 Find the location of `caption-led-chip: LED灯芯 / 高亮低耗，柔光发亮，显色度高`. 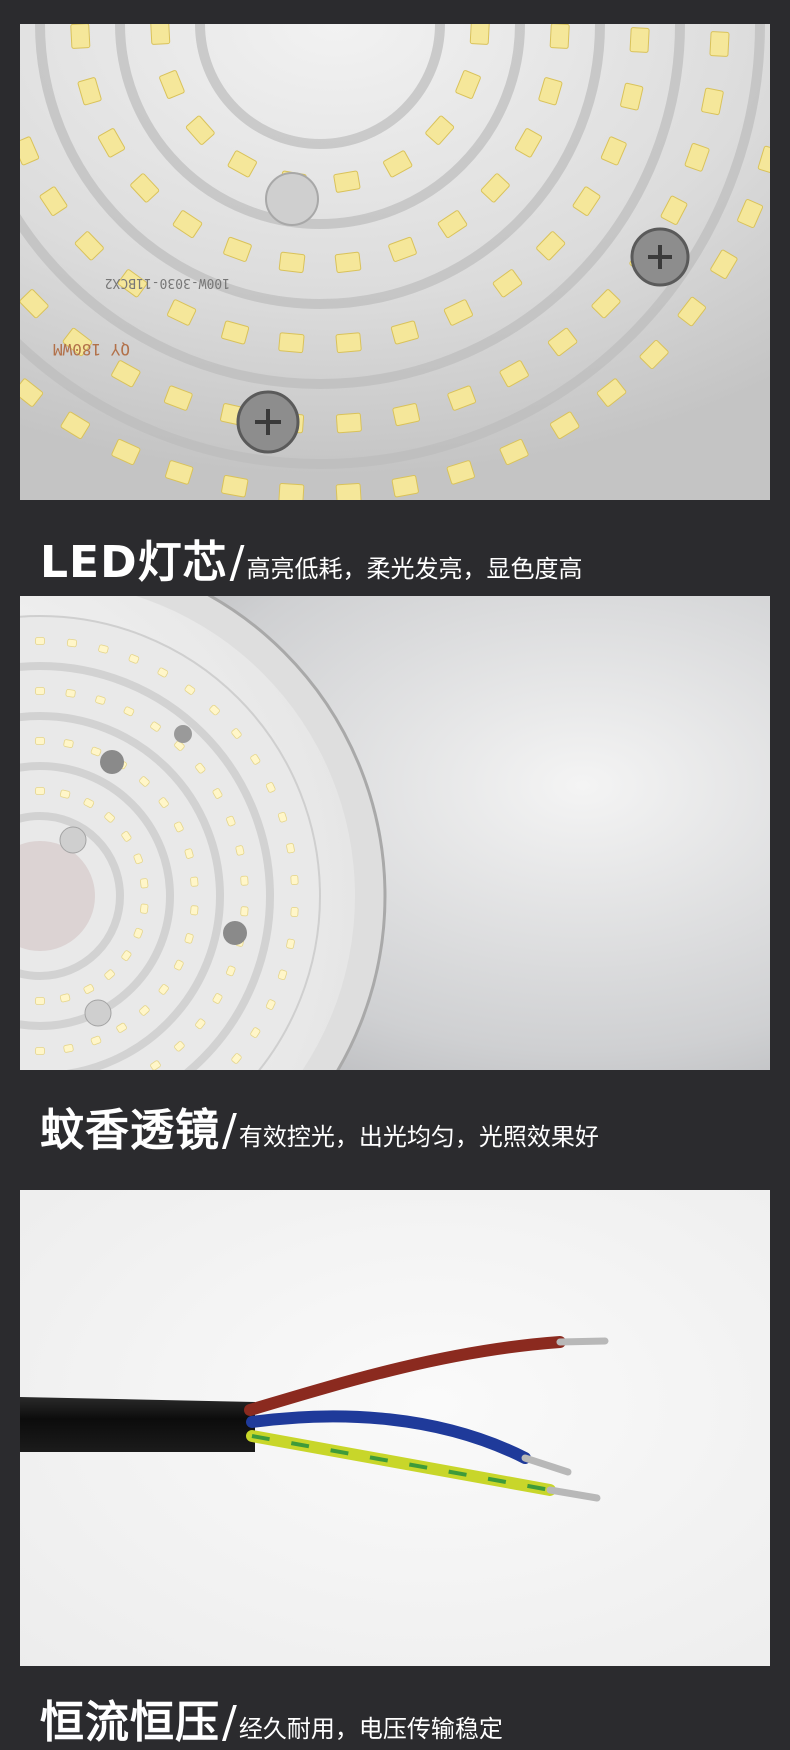

caption-led-chip: LED灯芯 / 高亮低耗，柔光发亮，显色度高 is located at coordinates (311, 558).